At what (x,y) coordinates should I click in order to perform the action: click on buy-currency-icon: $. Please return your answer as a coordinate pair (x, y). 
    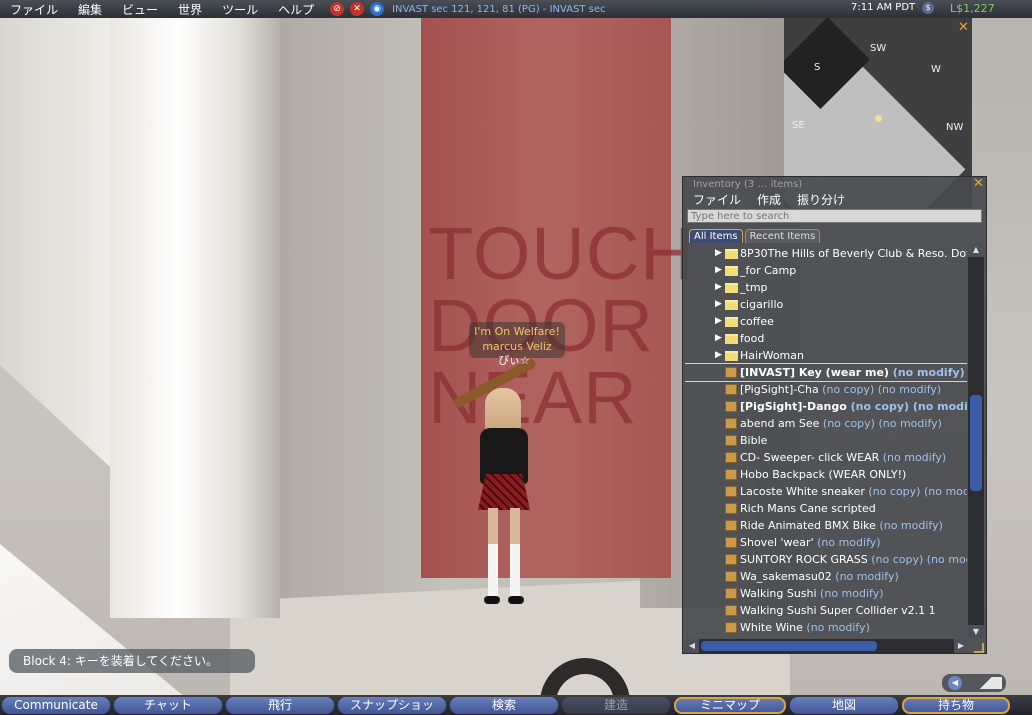
    Looking at the image, I should click on (928, 8).